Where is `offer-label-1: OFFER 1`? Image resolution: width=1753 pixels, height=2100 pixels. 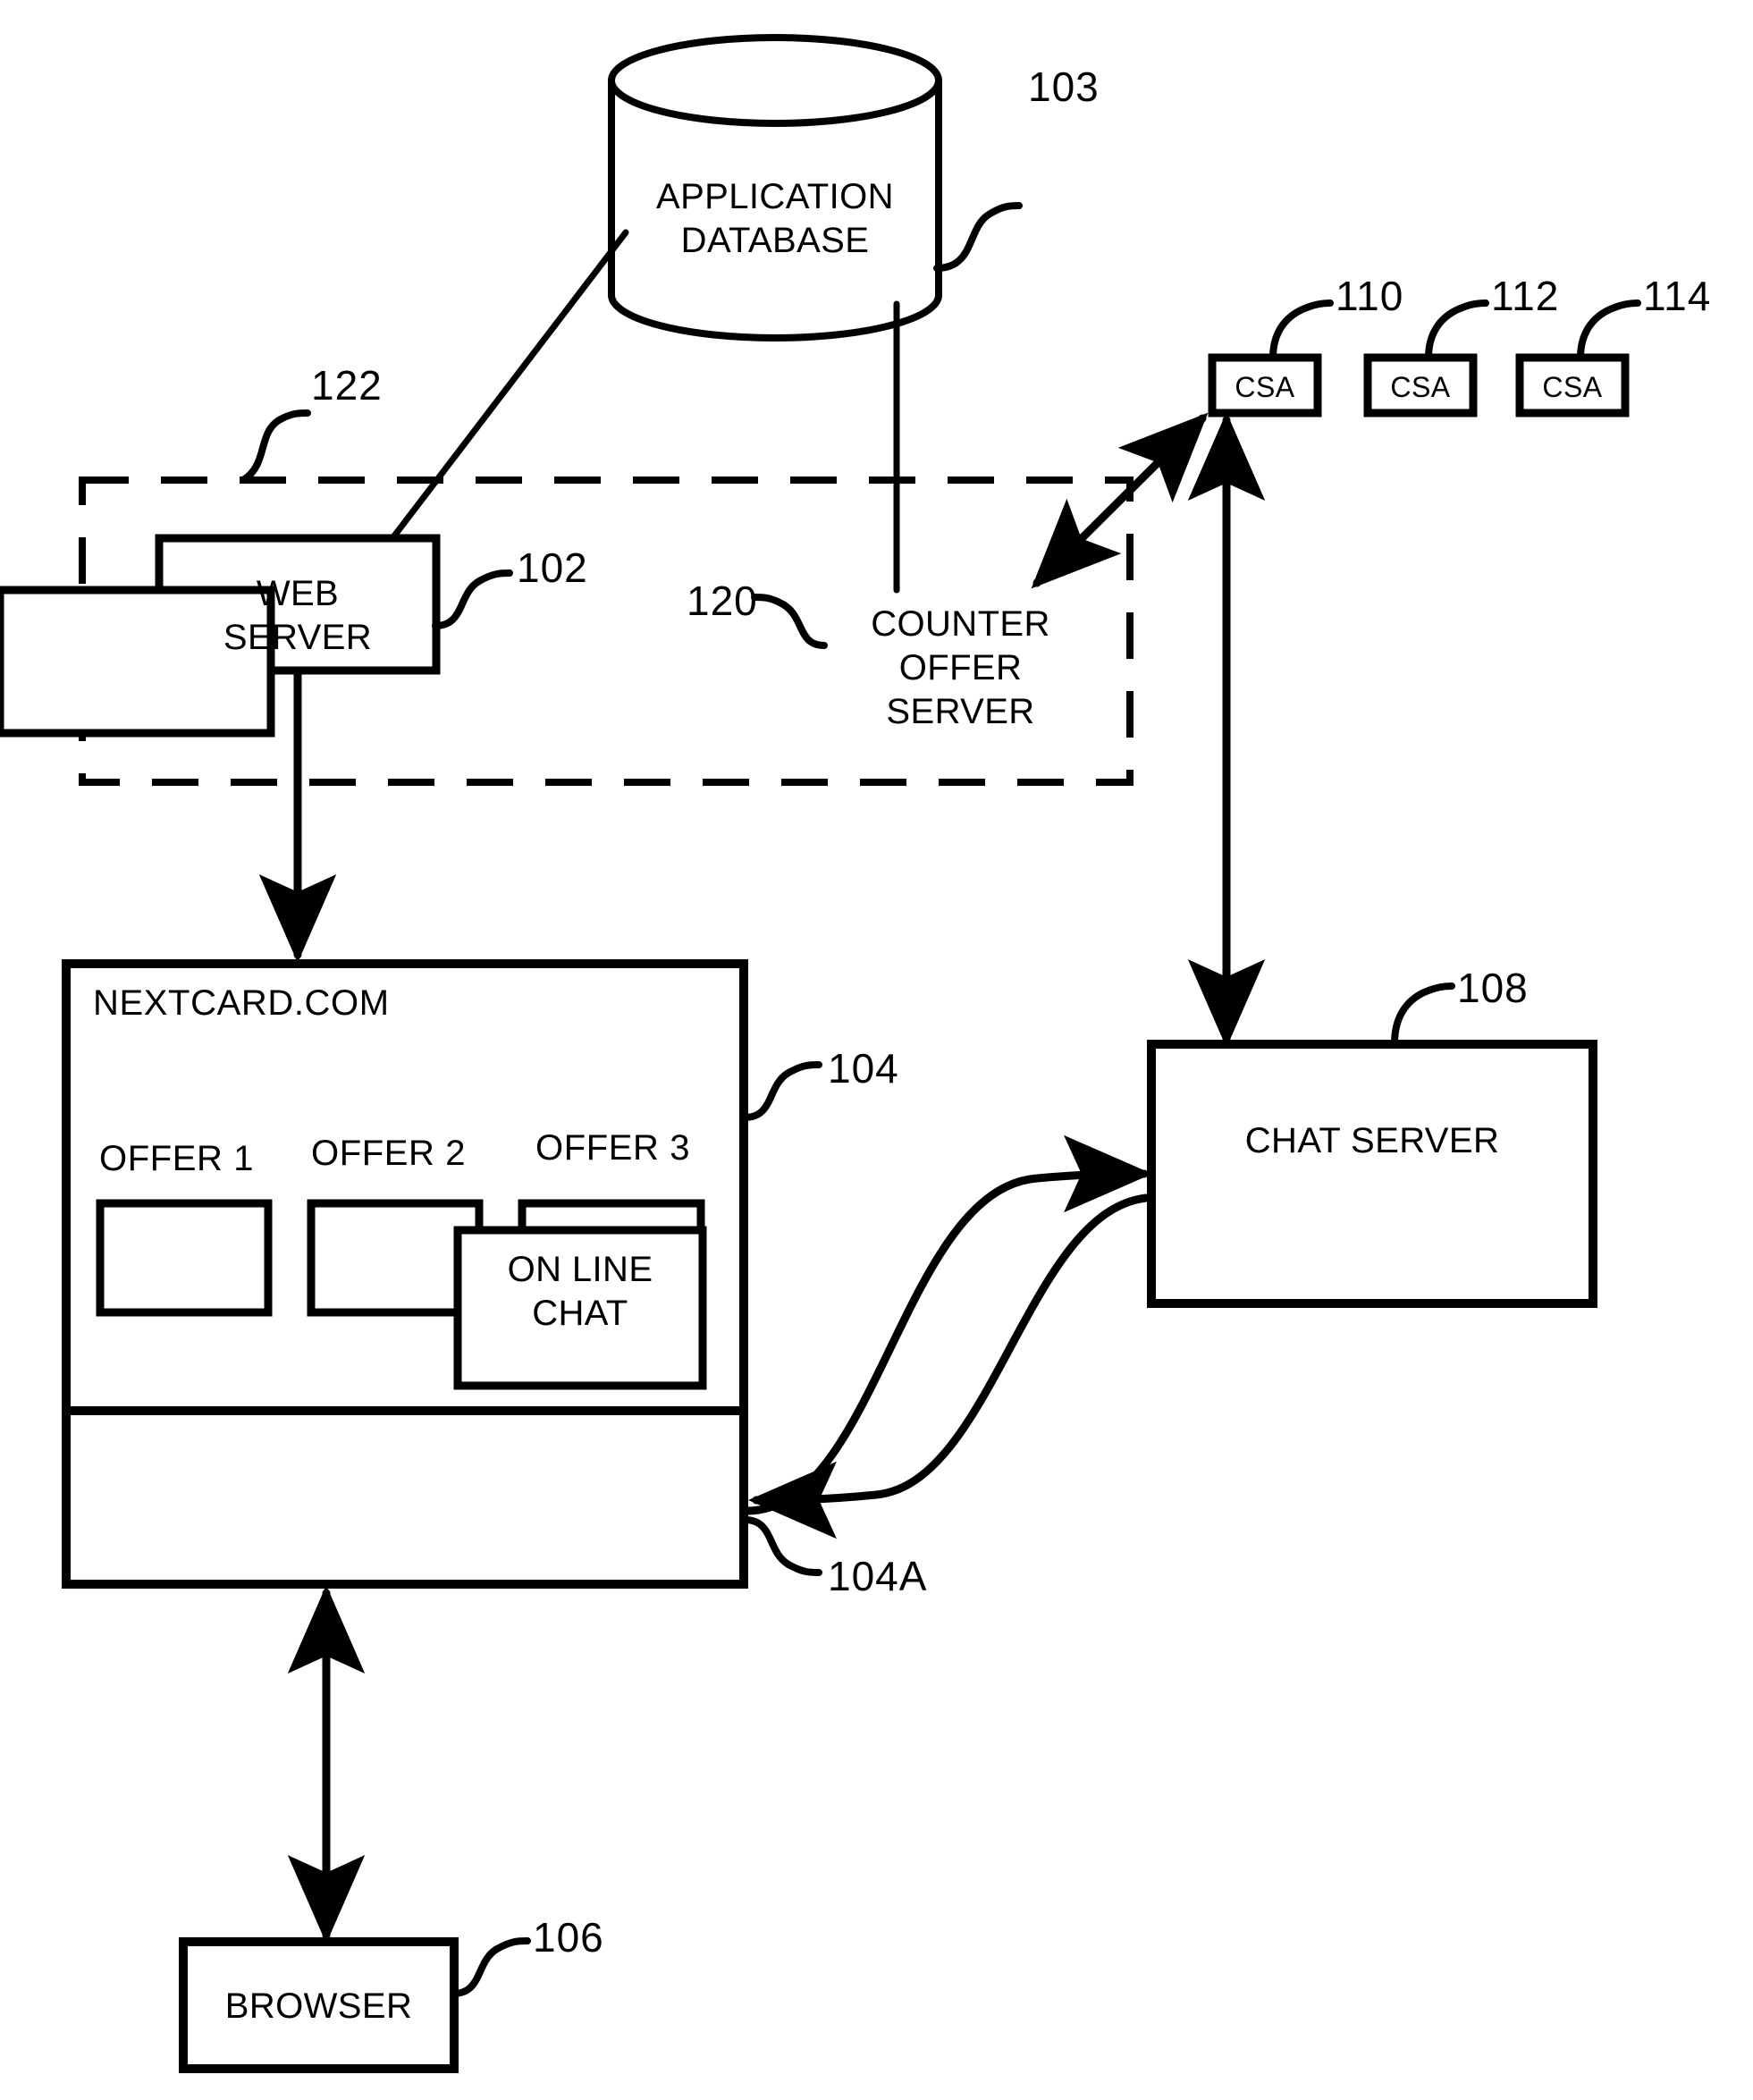
offer-label-1: OFFER 1 is located at coordinates (177, 1158).